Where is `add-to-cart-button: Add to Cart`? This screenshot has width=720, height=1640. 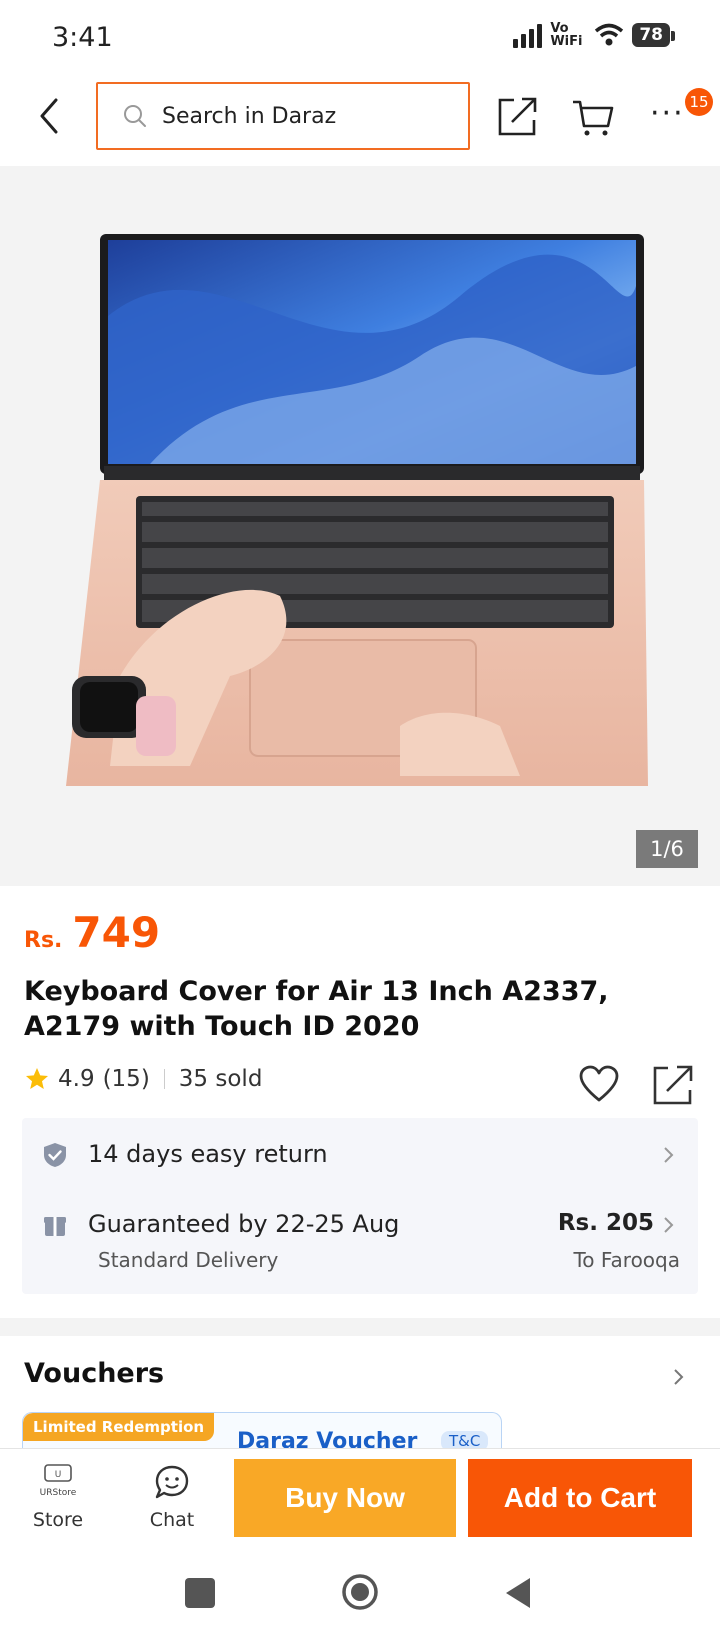 add-to-cart-button: Add to Cart is located at coordinates (580, 1498).